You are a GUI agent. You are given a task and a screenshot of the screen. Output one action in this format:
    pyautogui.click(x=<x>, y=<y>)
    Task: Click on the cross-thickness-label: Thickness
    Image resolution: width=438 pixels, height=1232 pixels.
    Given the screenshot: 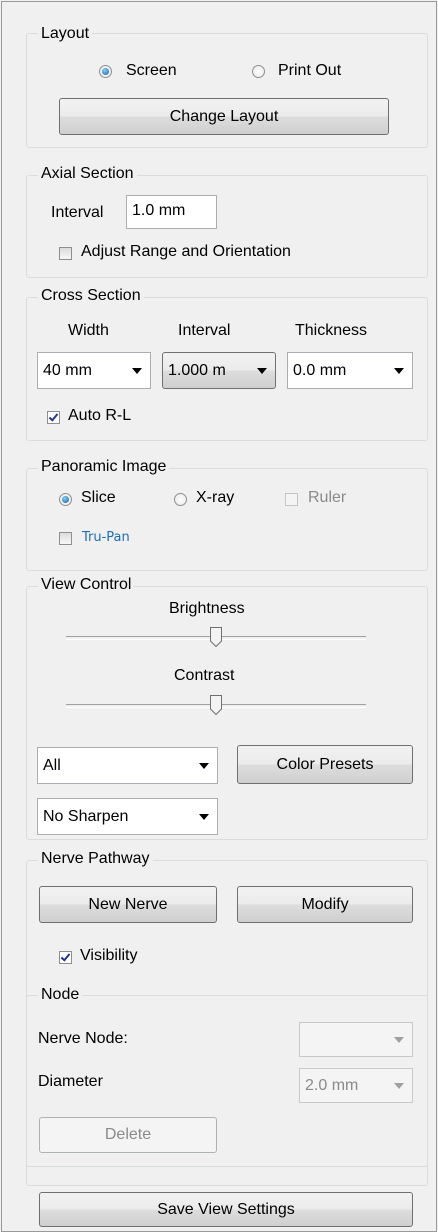 What is the action you would take?
    pyautogui.click(x=331, y=330)
    